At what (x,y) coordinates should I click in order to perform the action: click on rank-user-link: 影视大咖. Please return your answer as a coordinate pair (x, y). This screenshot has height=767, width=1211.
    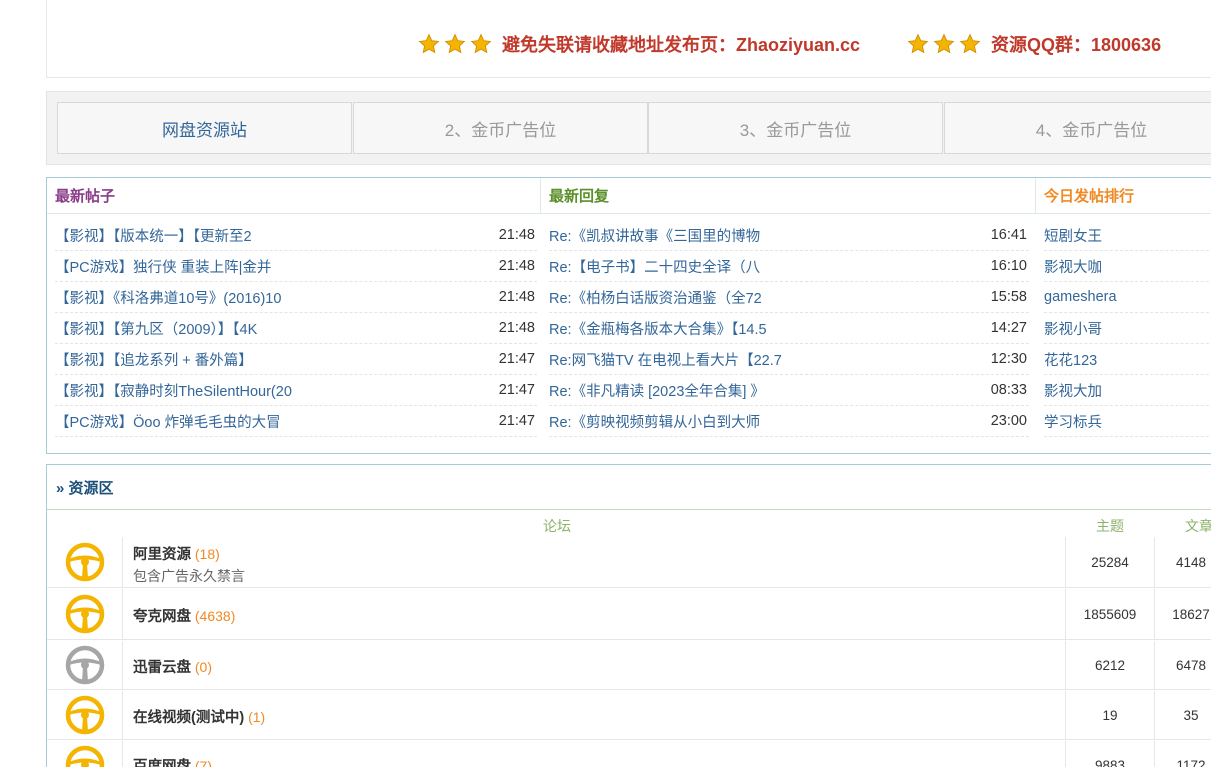
    Looking at the image, I should click on (1073, 266).